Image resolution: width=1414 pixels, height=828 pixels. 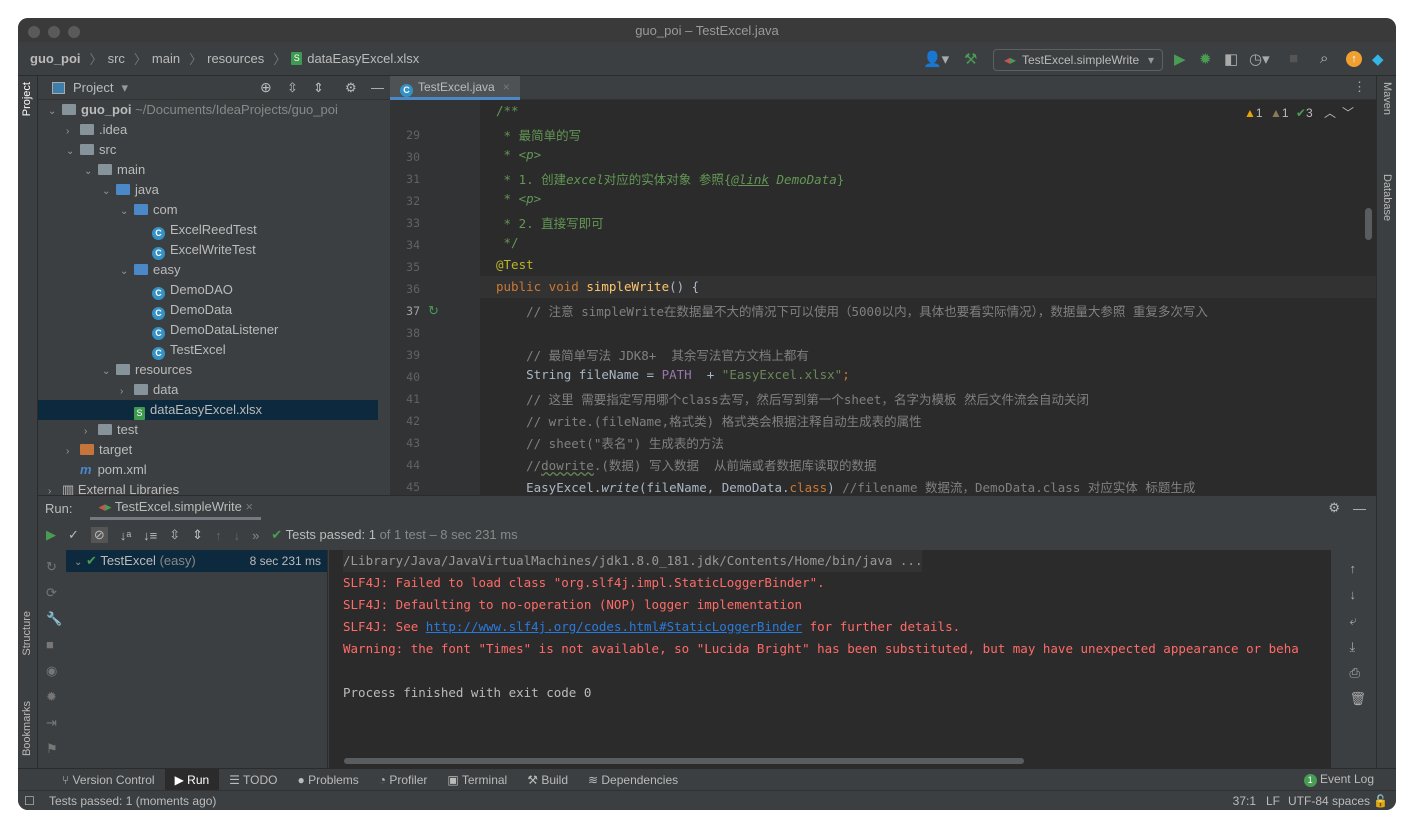 What do you see at coordinates (1357, 621) in the screenshot?
I see `soft-wrap-icon: ⤶` at bounding box center [1357, 621].